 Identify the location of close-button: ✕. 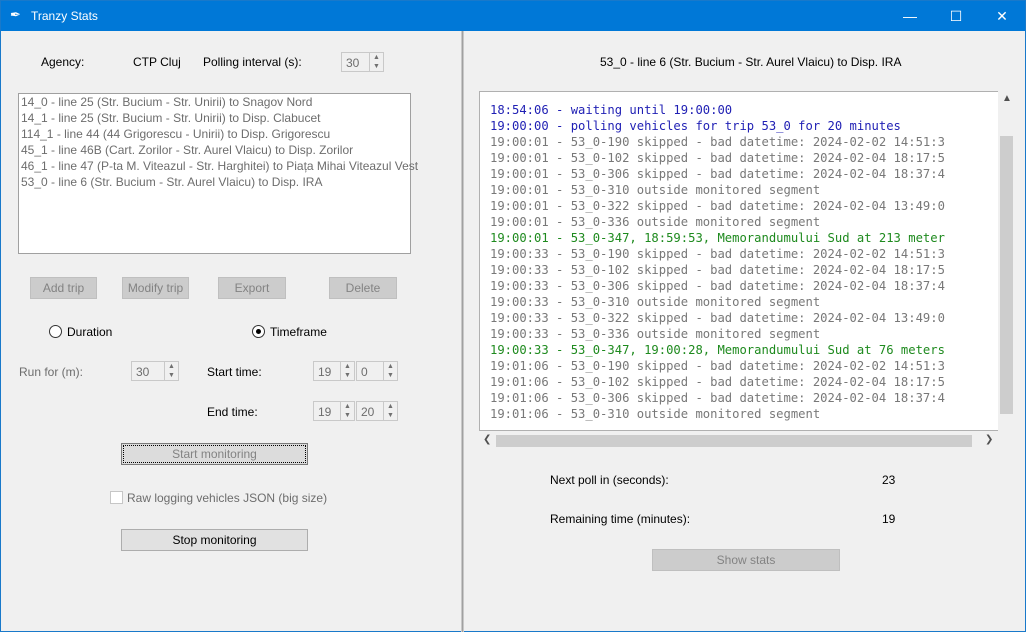
(1002, 16).